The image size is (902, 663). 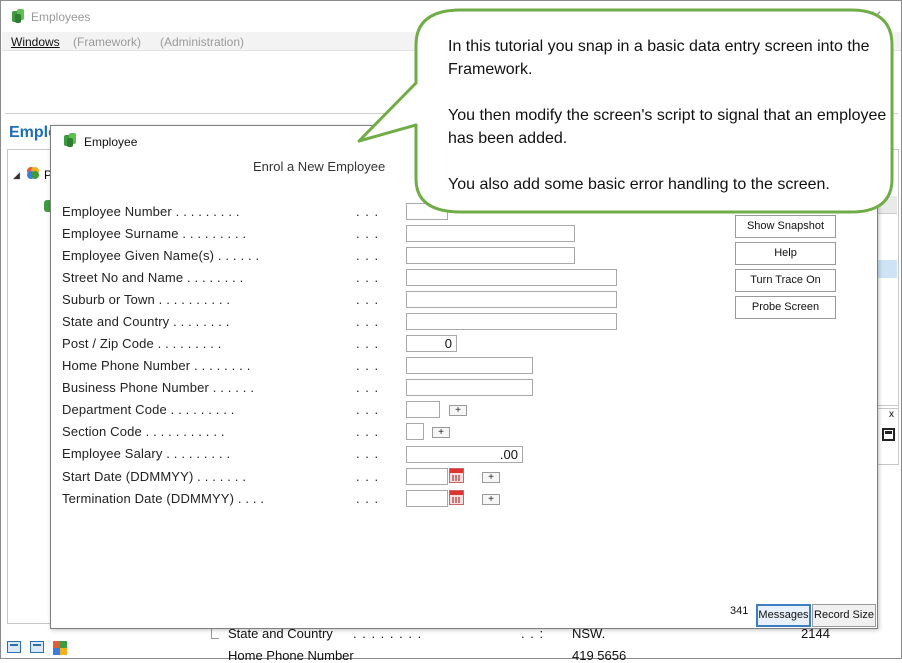 What do you see at coordinates (785, 307) in the screenshot?
I see `probe-screen-button: Probe Screen` at bounding box center [785, 307].